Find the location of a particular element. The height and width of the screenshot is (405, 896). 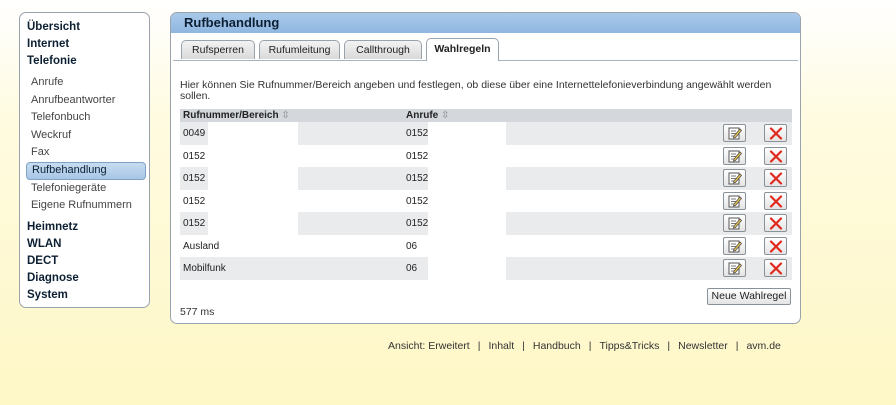

page-title: Rufbehandlung is located at coordinates (485, 23).